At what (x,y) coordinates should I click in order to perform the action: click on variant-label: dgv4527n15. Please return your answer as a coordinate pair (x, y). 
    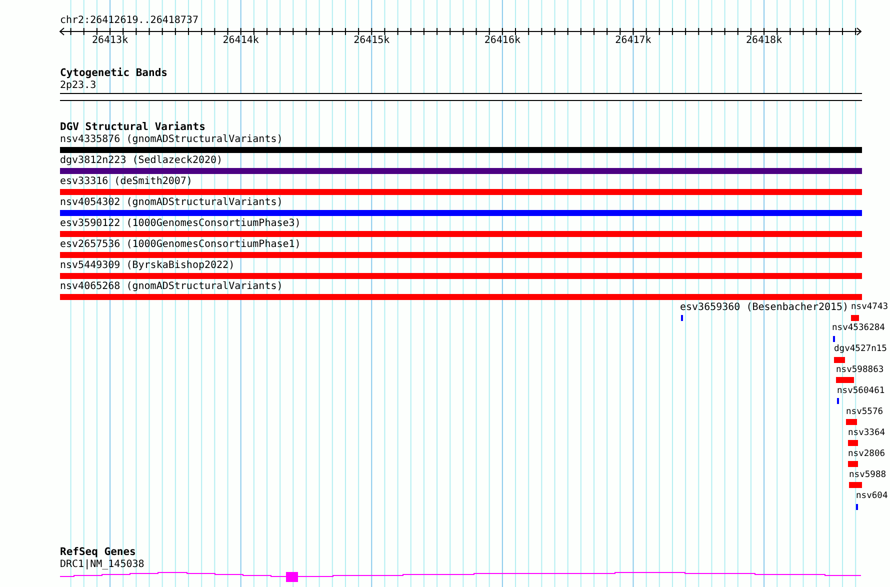
    Looking at the image, I should click on (860, 349).